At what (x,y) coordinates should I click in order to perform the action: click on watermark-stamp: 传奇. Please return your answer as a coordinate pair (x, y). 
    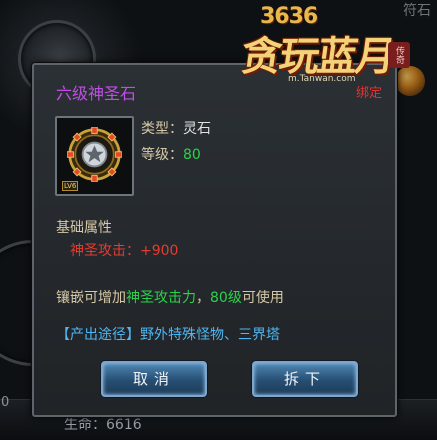
    Looking at the image, I should click on (399, 55).